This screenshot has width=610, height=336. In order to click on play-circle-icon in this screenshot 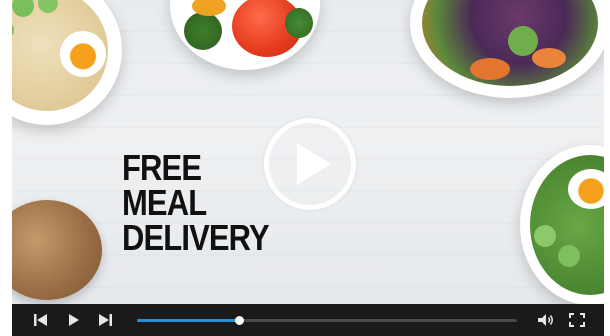, I will do `click(310, 164)`.